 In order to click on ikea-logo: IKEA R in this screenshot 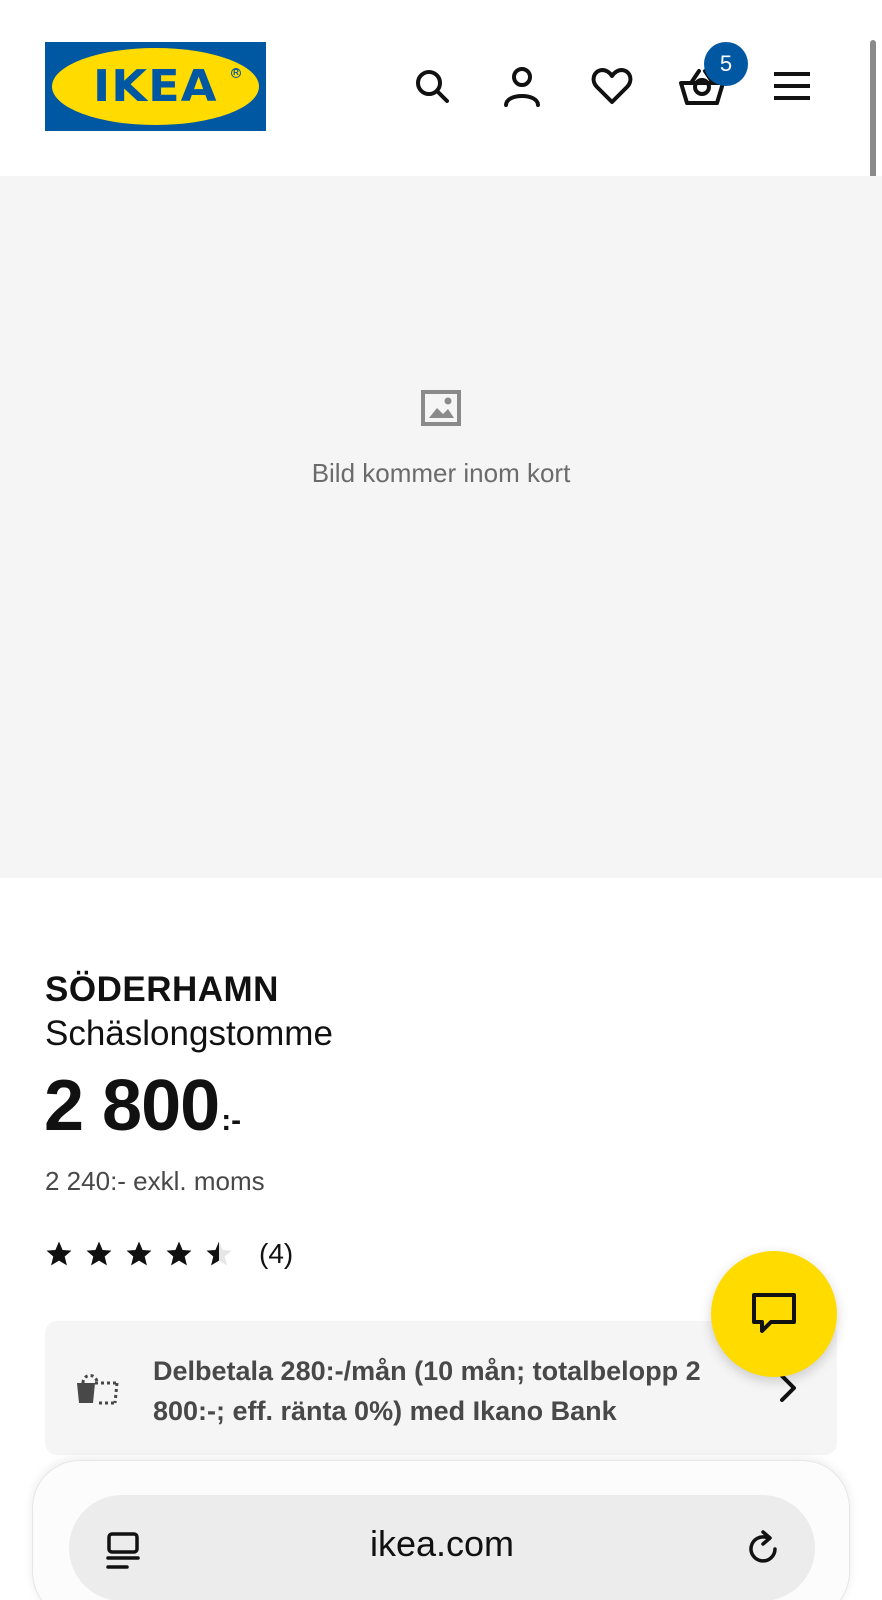, I will do `click(155, 86)`.